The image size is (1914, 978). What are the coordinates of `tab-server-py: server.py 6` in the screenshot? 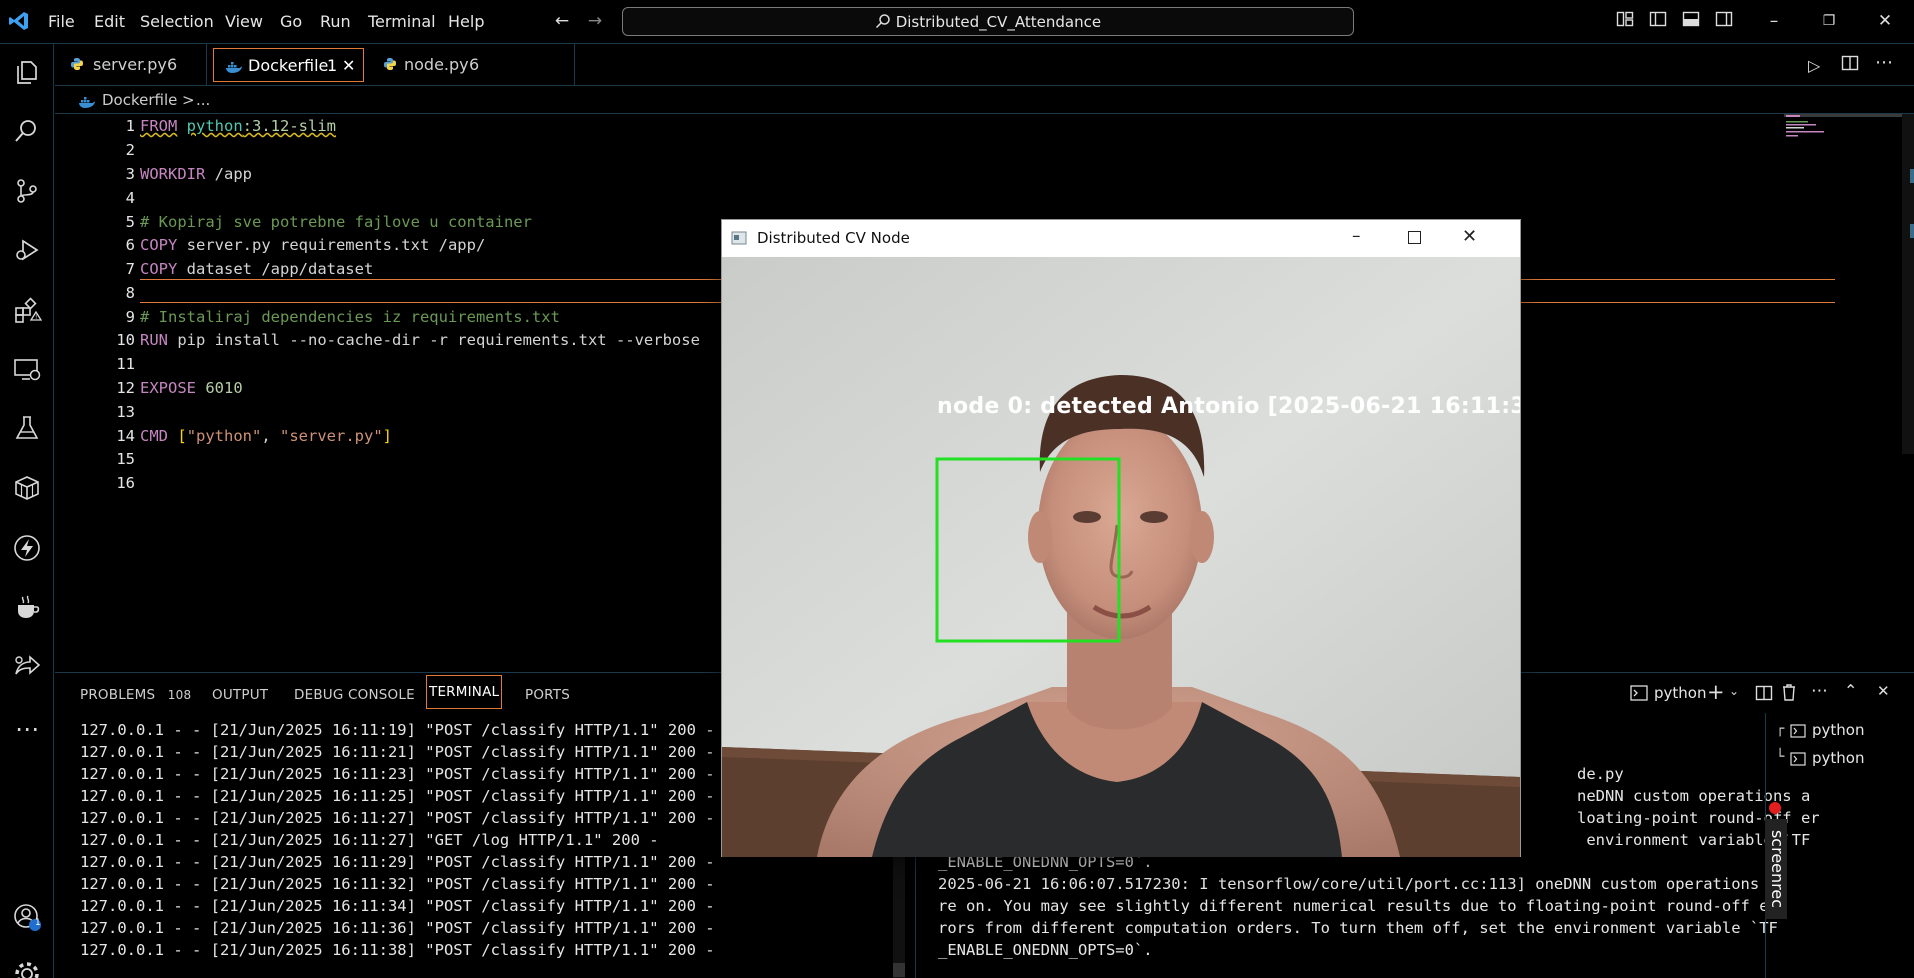 It's located at (131, 65).